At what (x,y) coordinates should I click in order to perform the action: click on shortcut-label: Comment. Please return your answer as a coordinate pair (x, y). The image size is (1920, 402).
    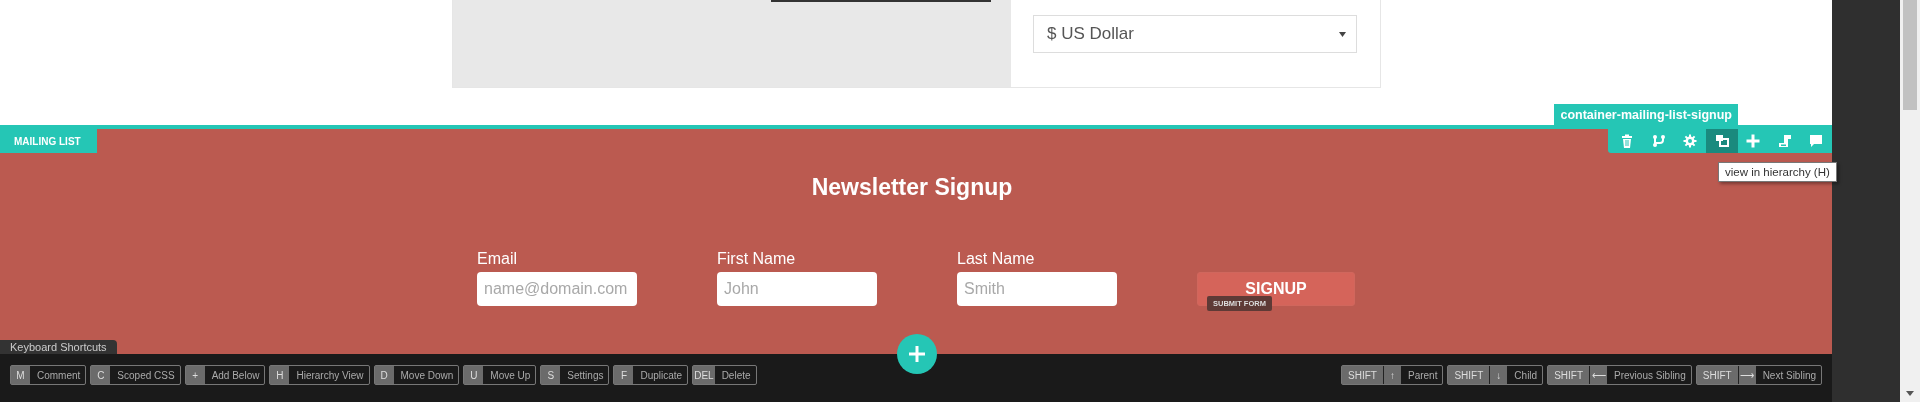
    Looking at the image, I should click on (59, 375).